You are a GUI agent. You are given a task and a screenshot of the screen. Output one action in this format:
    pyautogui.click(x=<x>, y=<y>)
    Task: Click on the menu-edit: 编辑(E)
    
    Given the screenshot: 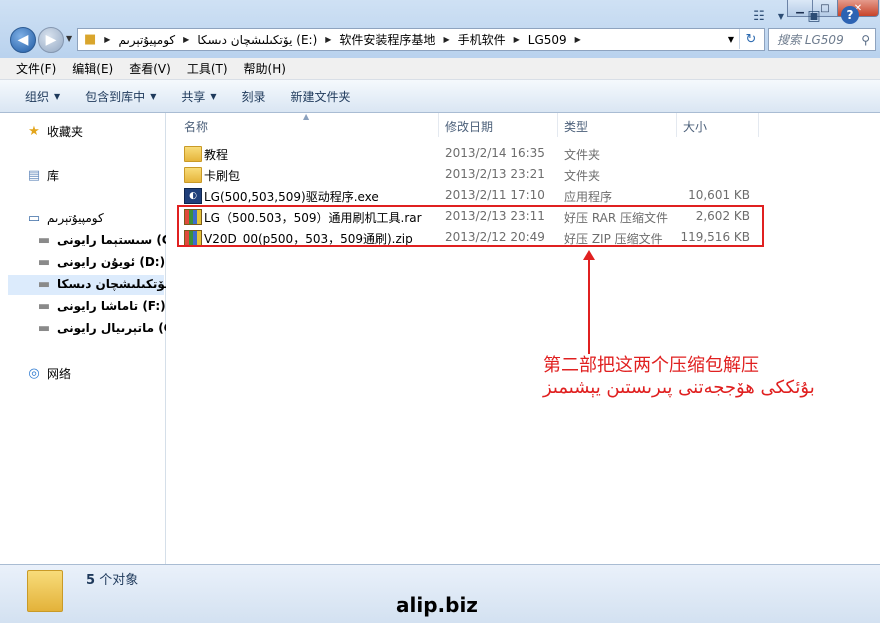 What is the action you would take?
    pyautogui.click(x=92, y=68)
    